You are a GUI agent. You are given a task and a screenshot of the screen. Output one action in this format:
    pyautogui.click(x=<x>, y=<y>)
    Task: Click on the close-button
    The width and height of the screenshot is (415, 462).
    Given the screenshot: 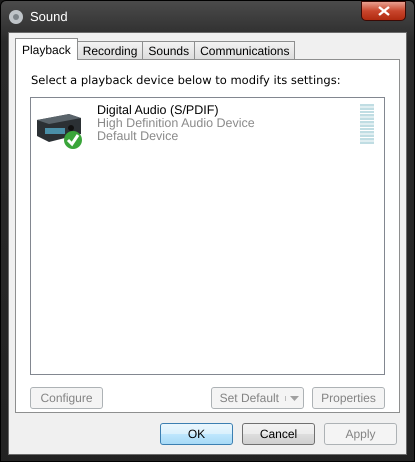 What is the action you would take?
    pyautogui.click(x=383, y=11)
    